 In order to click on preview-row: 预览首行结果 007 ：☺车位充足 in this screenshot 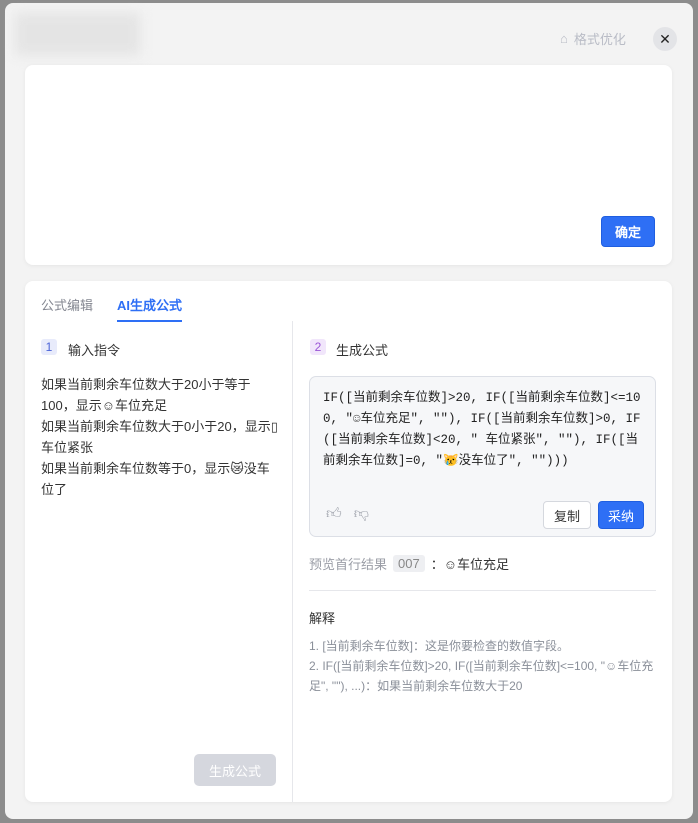, I will do `click(409, 563)`.